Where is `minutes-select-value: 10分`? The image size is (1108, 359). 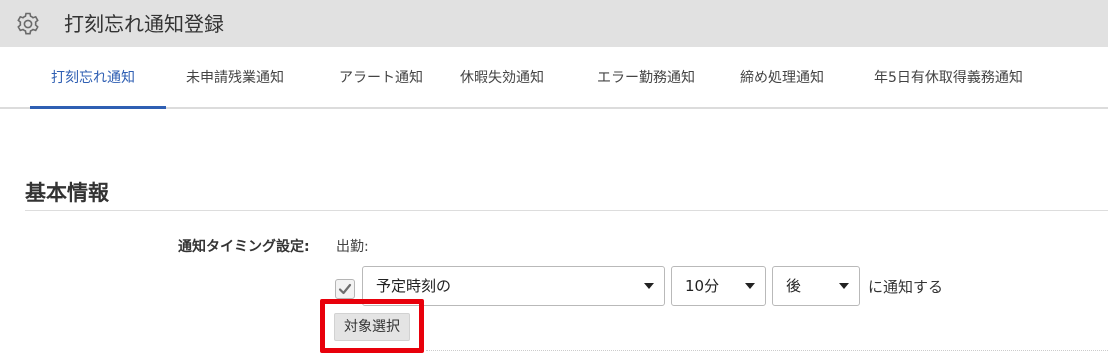
minutes-select-value: 10分 is located at coordinates (702, 286).